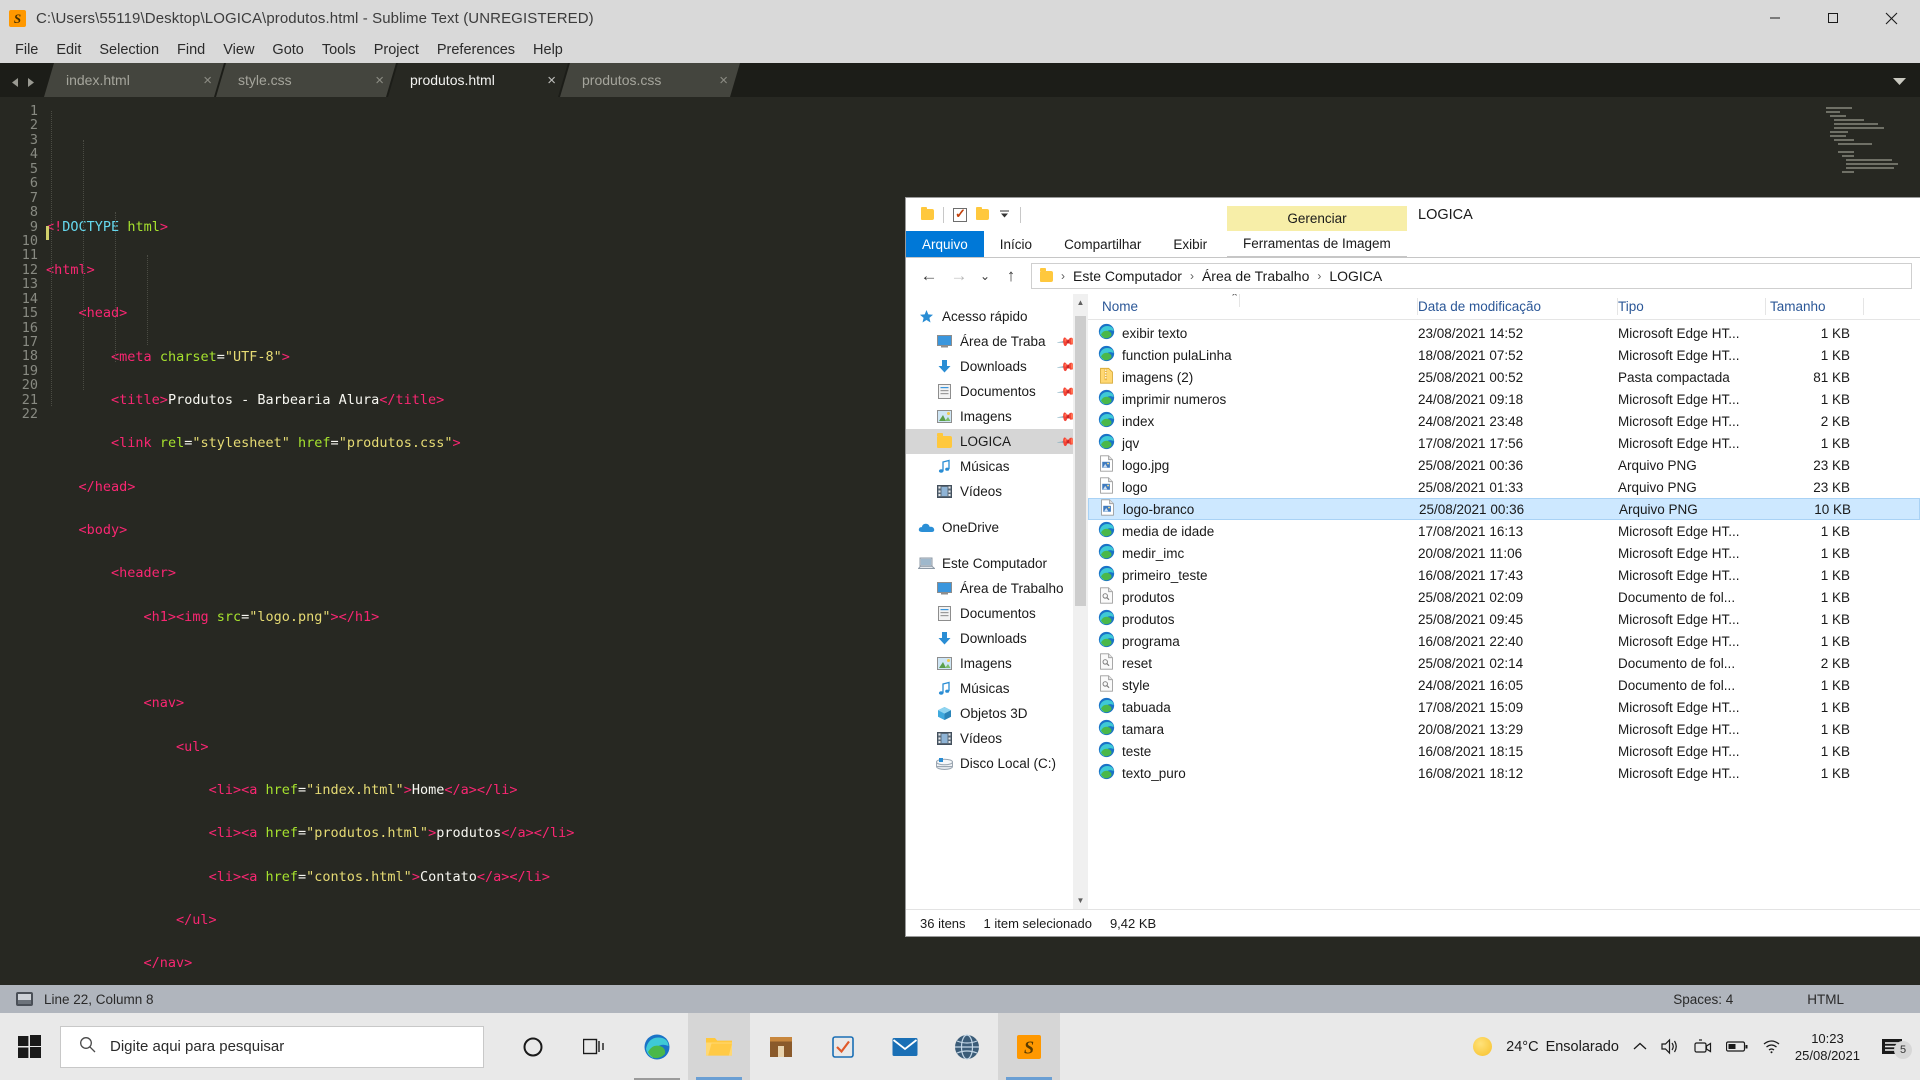 This screenshot has width=1920, height=1080. What do you see at coordinates (657, 1046) in the screenshot?
I see `edge-icon` at bounding box center [657, 1046].